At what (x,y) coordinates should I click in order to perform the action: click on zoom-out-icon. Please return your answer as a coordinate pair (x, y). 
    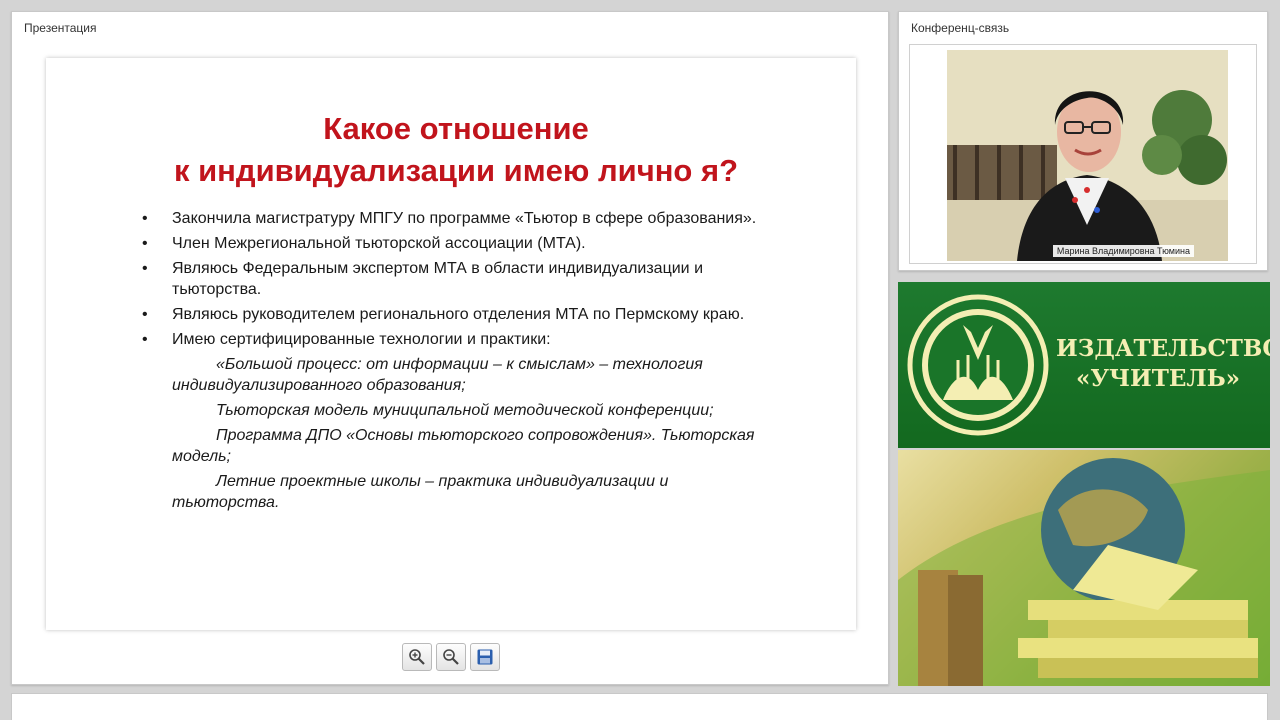
    Looking at the image, I should click on (451, 657).